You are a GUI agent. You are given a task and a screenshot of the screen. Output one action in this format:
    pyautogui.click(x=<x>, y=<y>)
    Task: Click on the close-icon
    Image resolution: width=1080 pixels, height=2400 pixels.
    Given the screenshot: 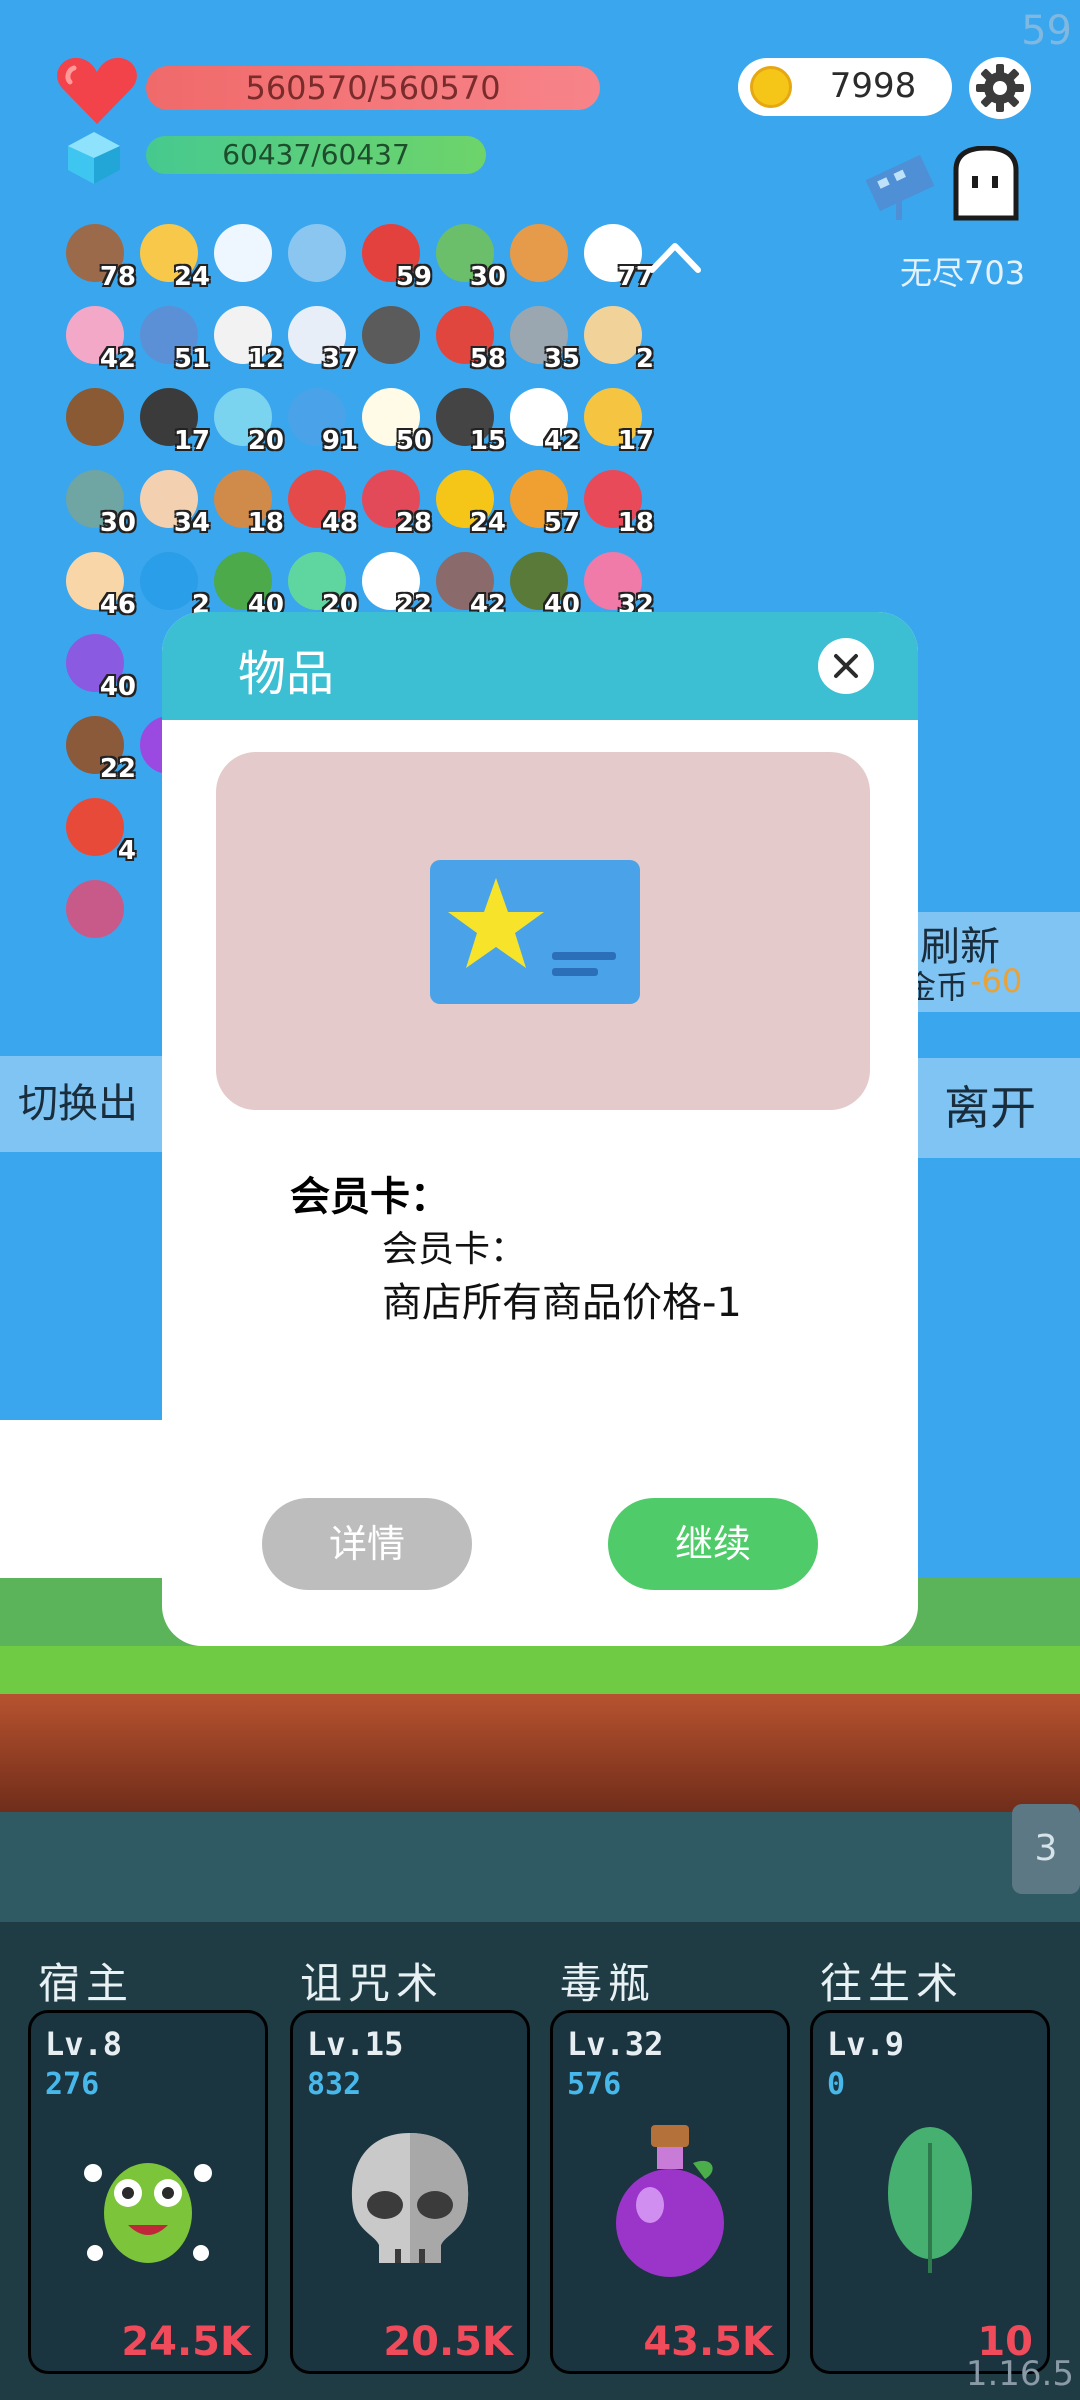 What is the action you would take?
    pyautogui.click(x=846, y=666)
    